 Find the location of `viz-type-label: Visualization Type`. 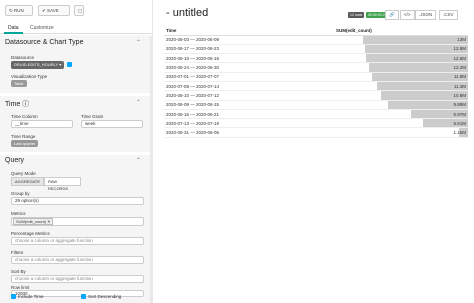

viz-type-label: Visualization Type is located at coordinates (29, 76).